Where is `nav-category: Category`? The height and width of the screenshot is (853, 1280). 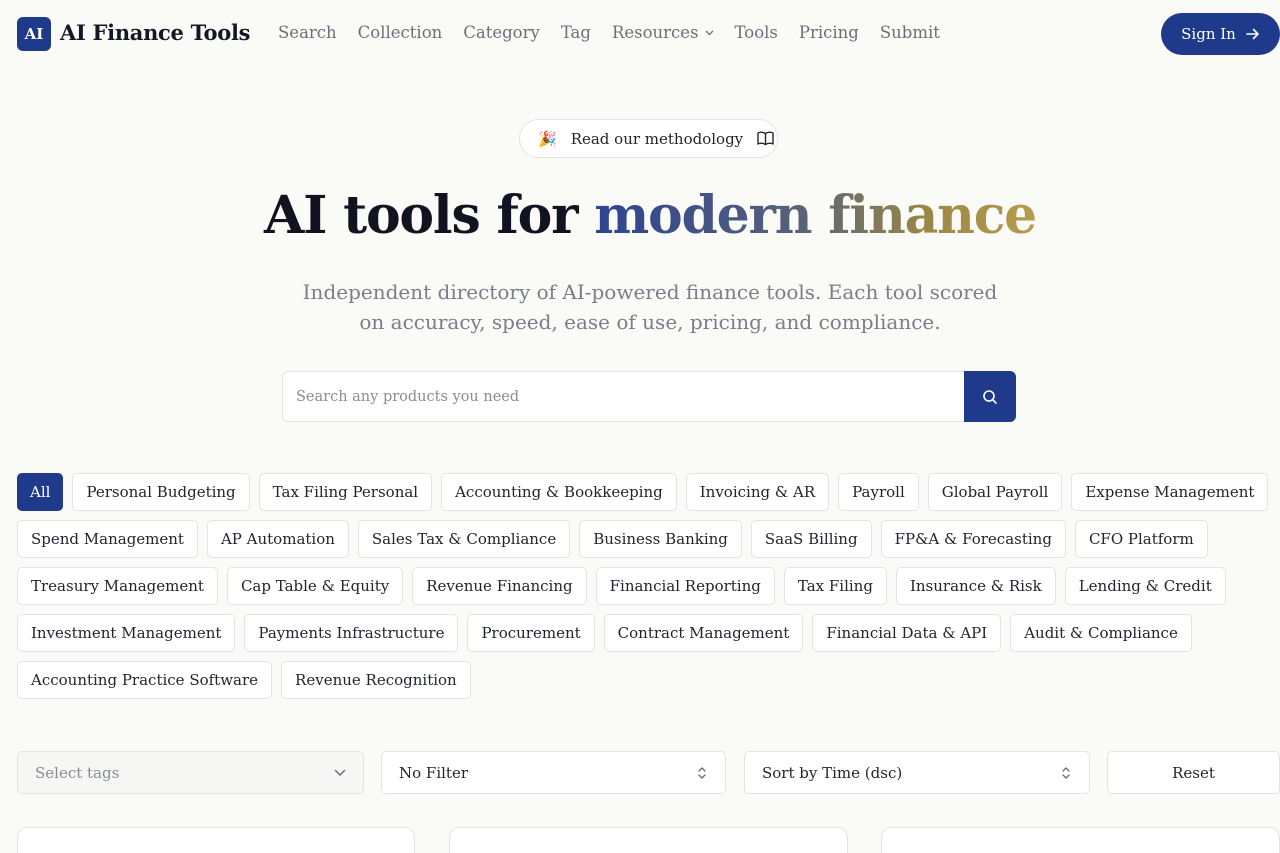
nav-category: Category is located at coordinates (501, 32).